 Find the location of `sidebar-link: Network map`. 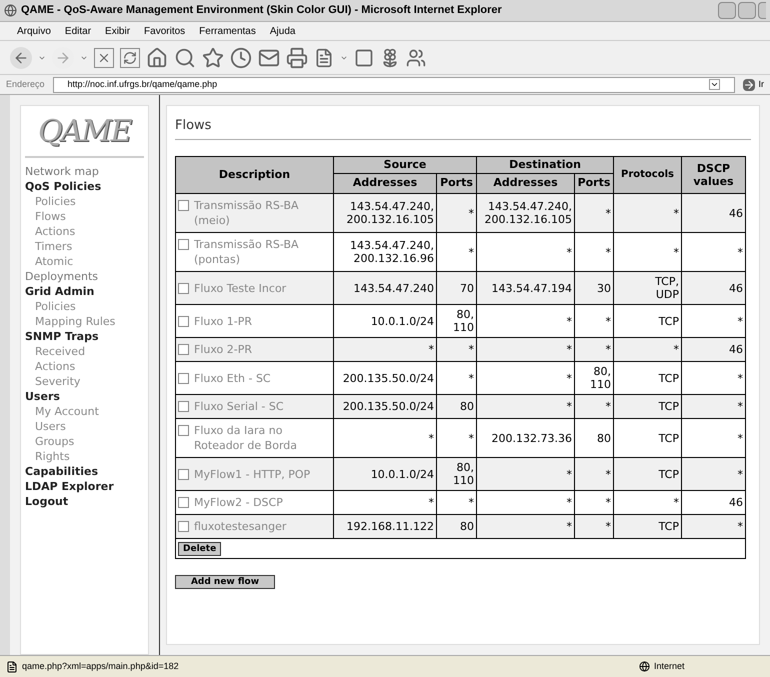

sidebar-link: Network map is located at coordinates (84, 171).